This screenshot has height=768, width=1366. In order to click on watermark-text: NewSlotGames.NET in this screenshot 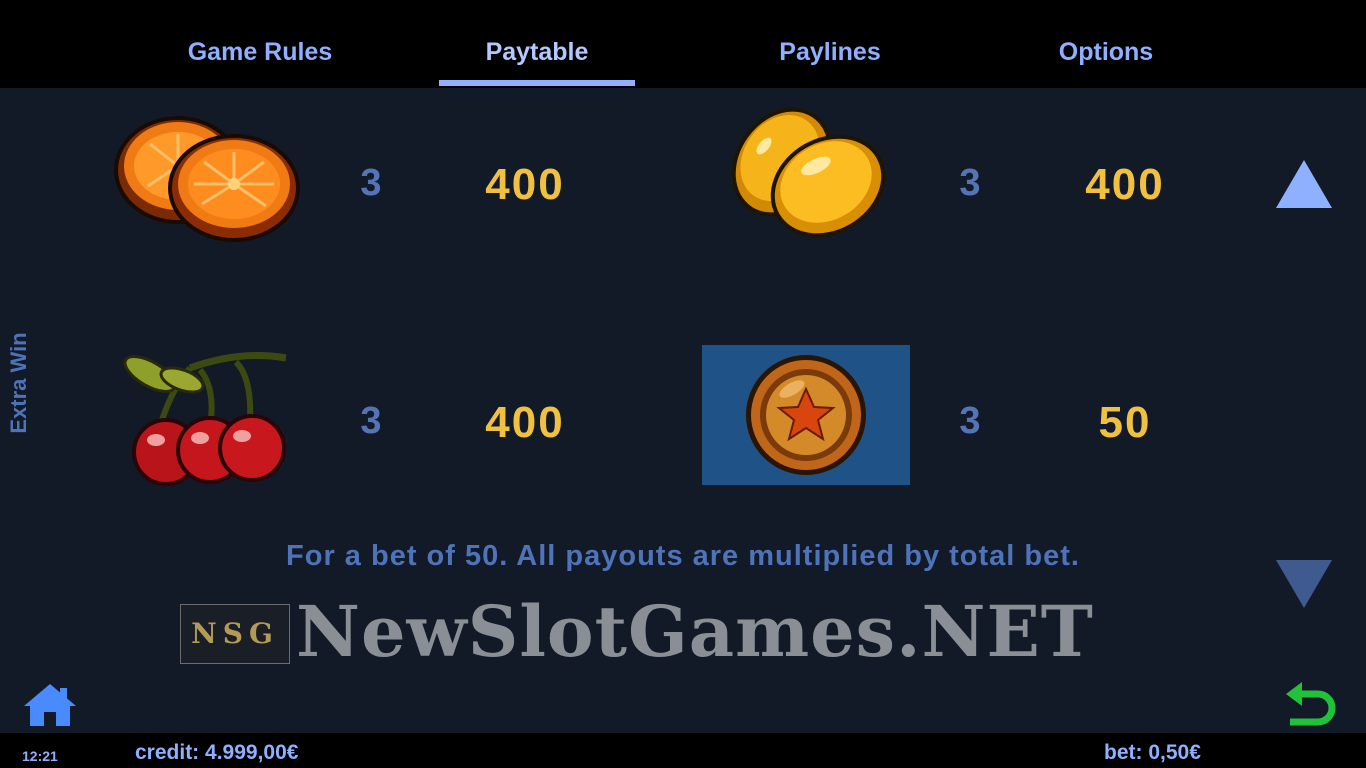, I will do `click(695, 631)`.